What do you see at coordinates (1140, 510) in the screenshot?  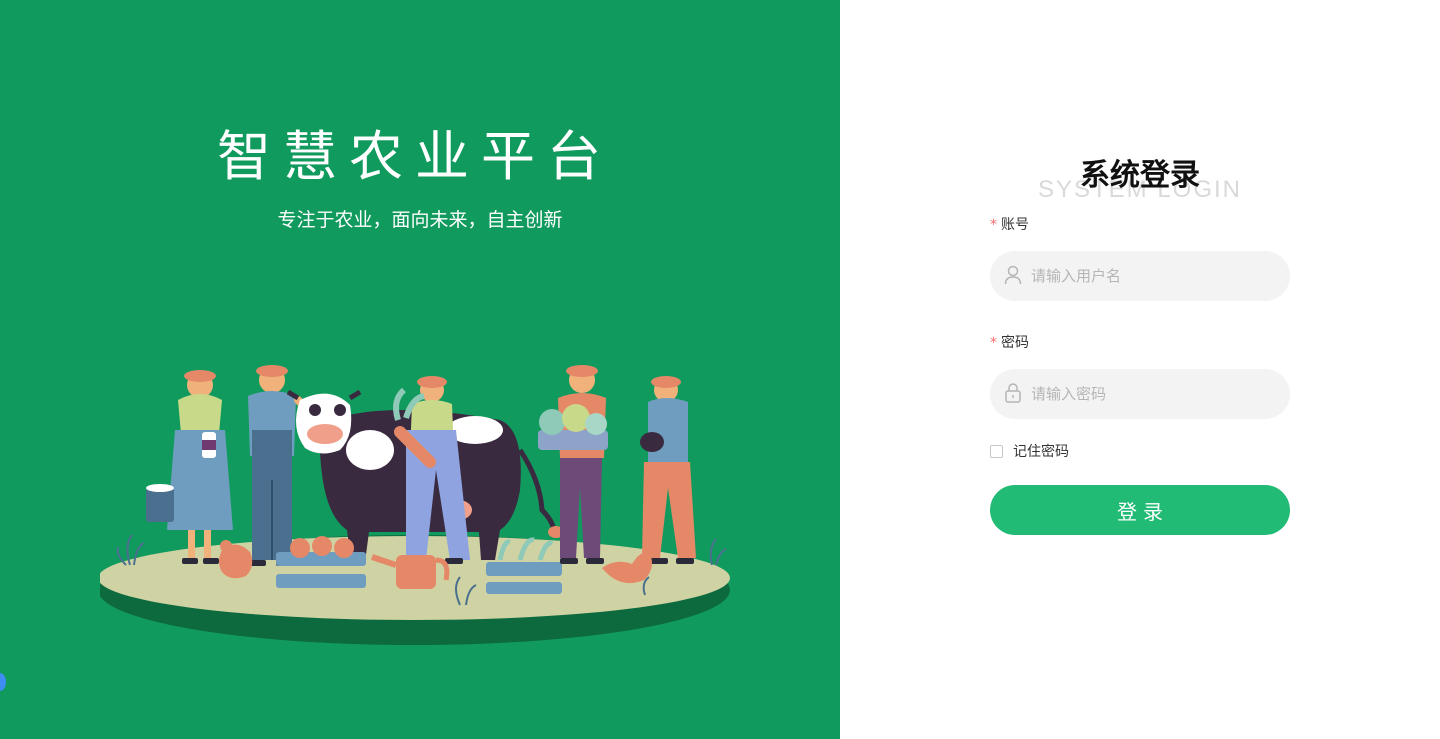 I see `login-button: 登录` at bounding box center [1140, 510].